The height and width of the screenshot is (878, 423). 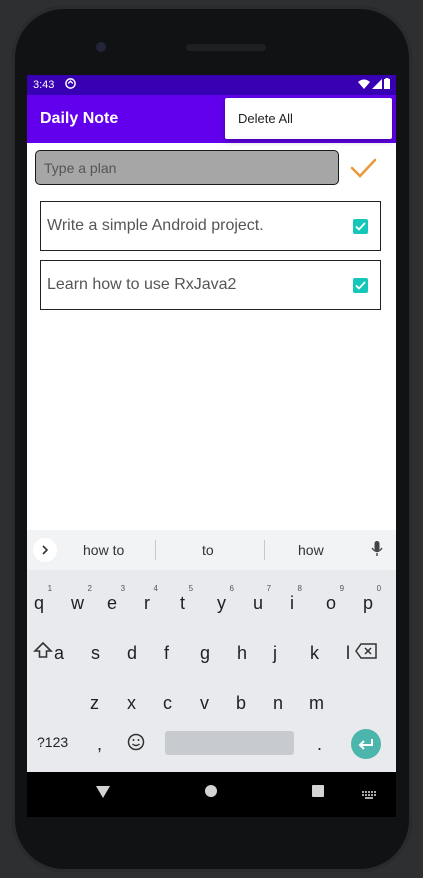 I want to click on key-x: x, so click(x=131, y=703).